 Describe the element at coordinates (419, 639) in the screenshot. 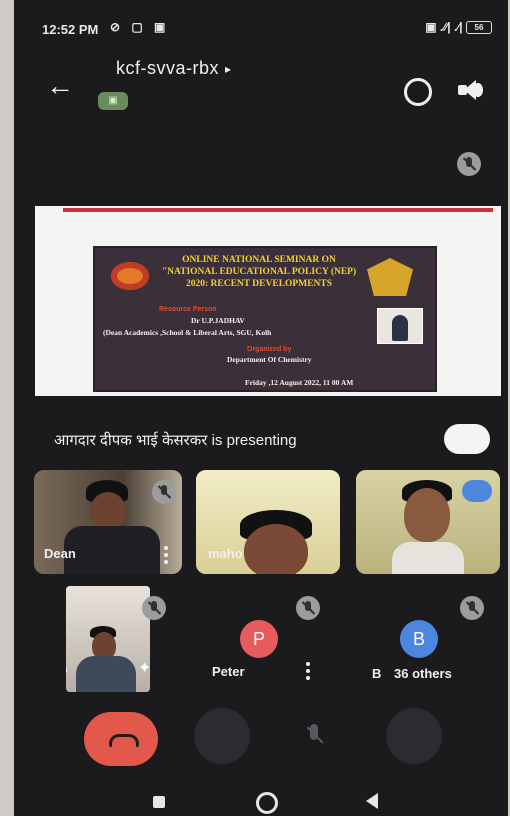

I see `participant-avatar: B` at that location.